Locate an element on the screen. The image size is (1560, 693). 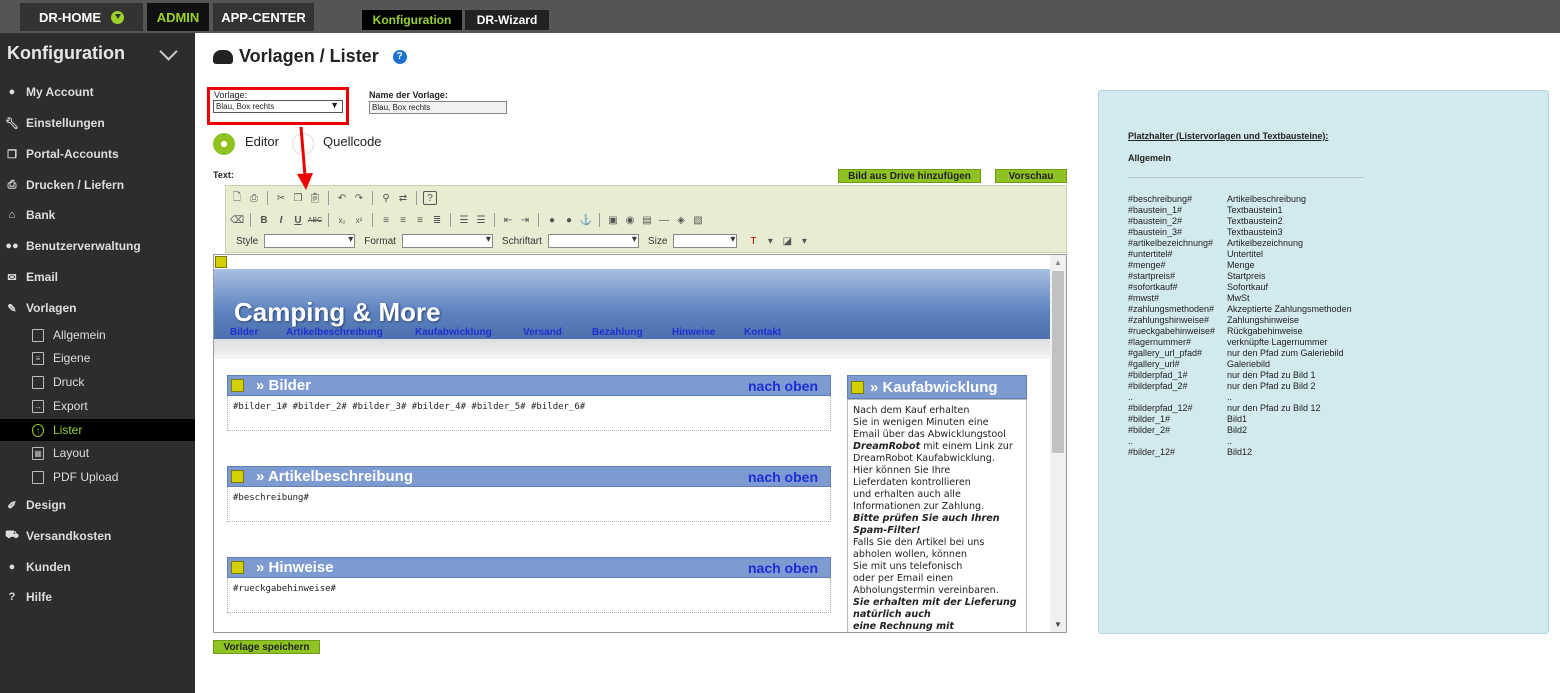
redo-icon: ↷ is located at coordinates (359, 198).